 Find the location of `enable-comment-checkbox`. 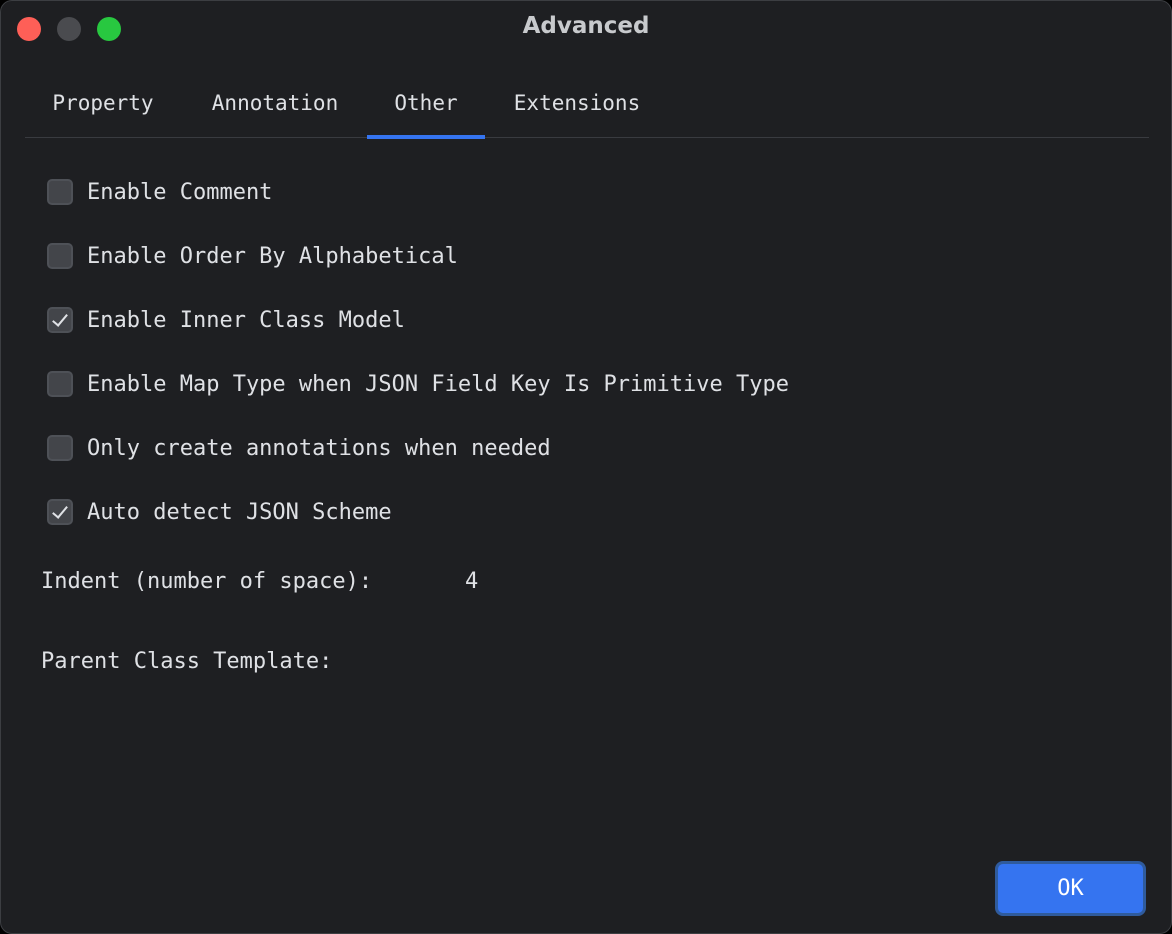

enable-comment-checkbox is located at coordinates (60, 192).